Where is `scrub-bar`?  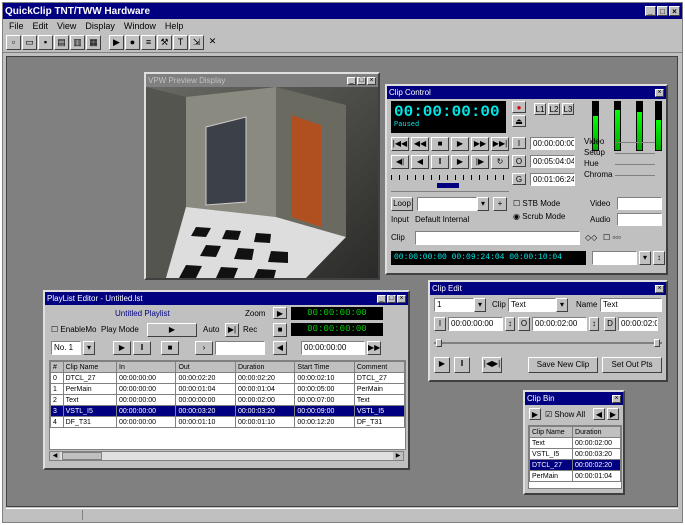 scrub-bar is located at coordinates (450, 183).